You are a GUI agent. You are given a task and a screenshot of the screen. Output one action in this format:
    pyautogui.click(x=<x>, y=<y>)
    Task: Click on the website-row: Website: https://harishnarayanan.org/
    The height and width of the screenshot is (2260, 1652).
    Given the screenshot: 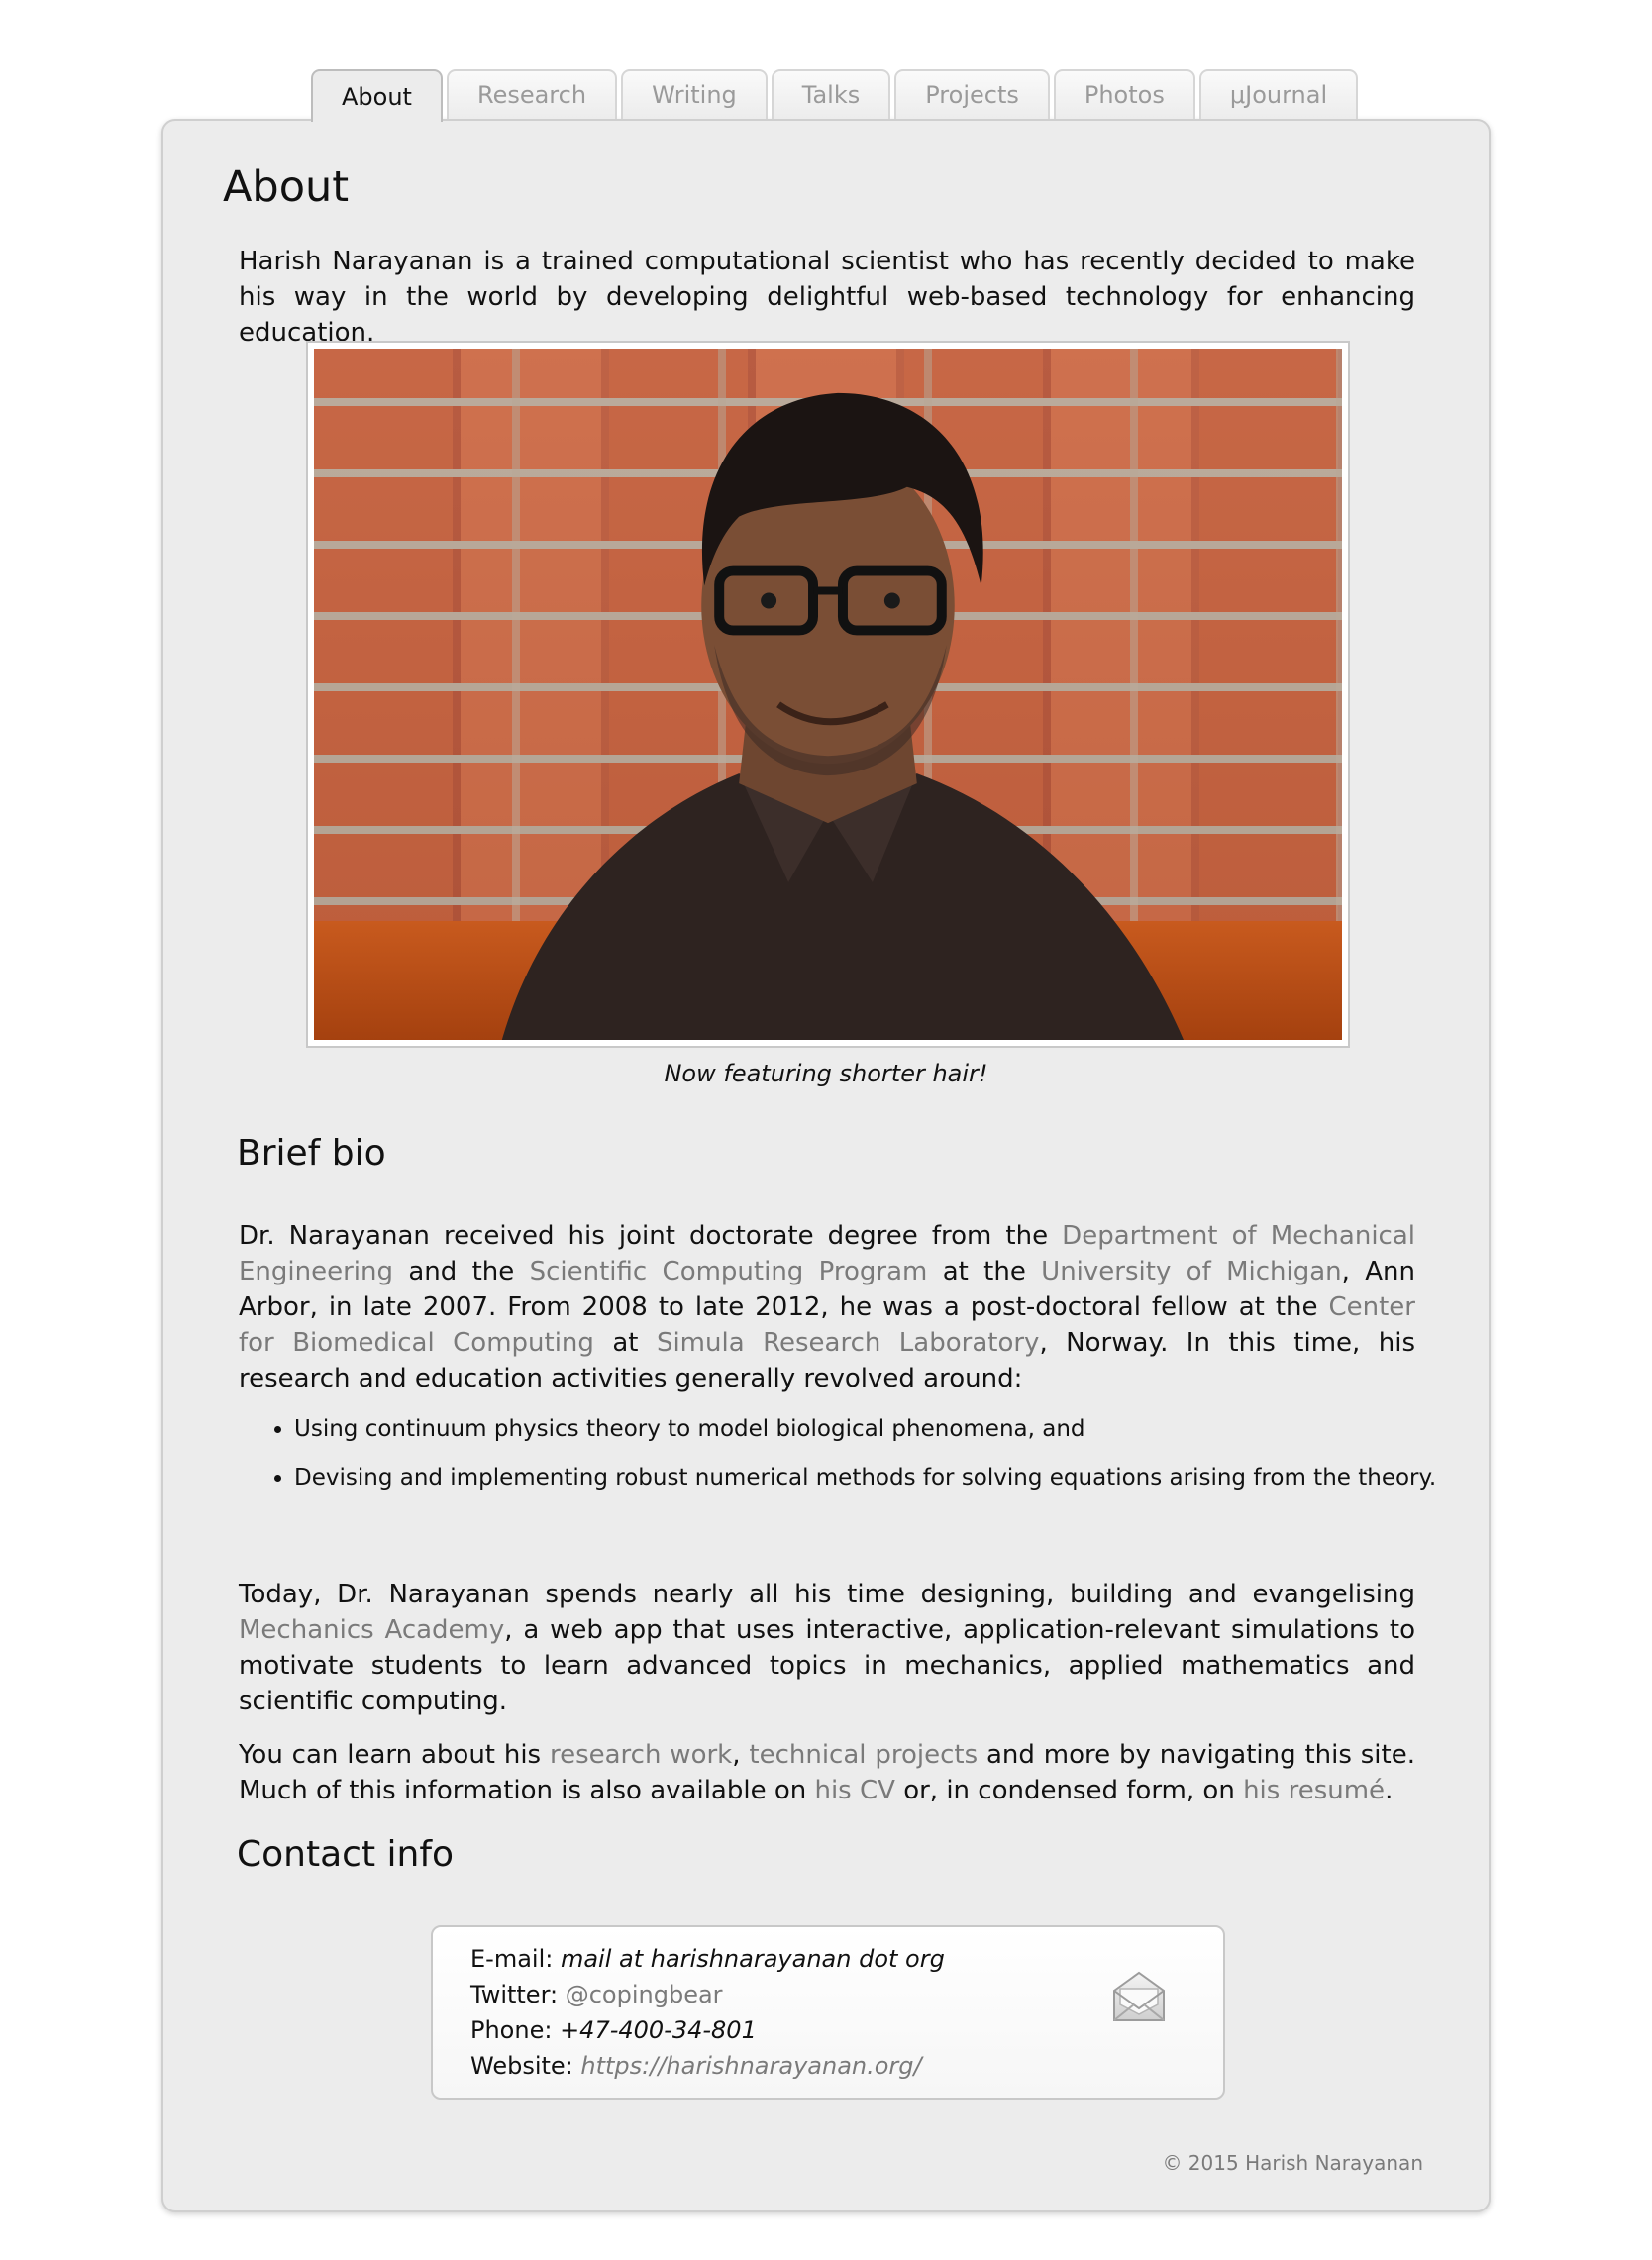 What is the action you would take?
    pyautogui.click(x=696, y=2066)
    